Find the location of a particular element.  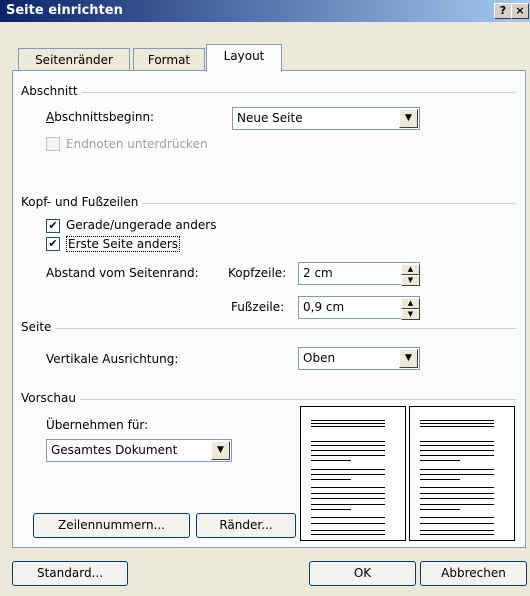

endnoten-checkbox is located at coordinates (53, 144).